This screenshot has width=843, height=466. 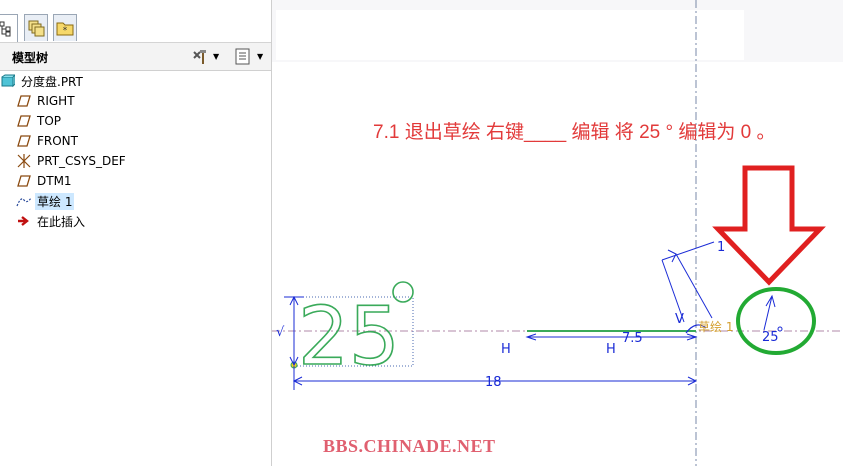 I want to click on tree-item-right: RIGHT, so click(x=46, y=101).